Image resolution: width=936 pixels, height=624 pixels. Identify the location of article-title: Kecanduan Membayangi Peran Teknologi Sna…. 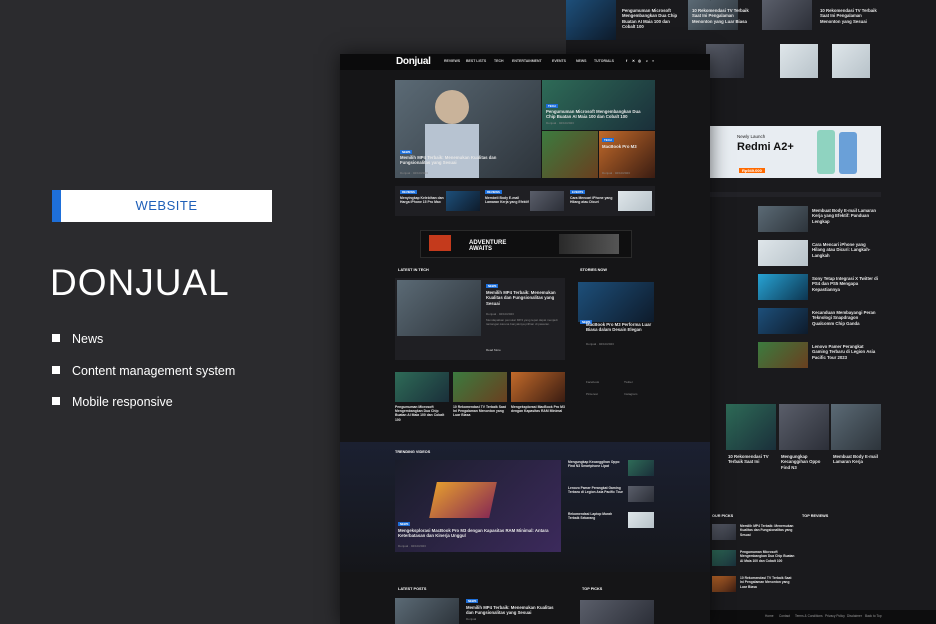
(845, 318).